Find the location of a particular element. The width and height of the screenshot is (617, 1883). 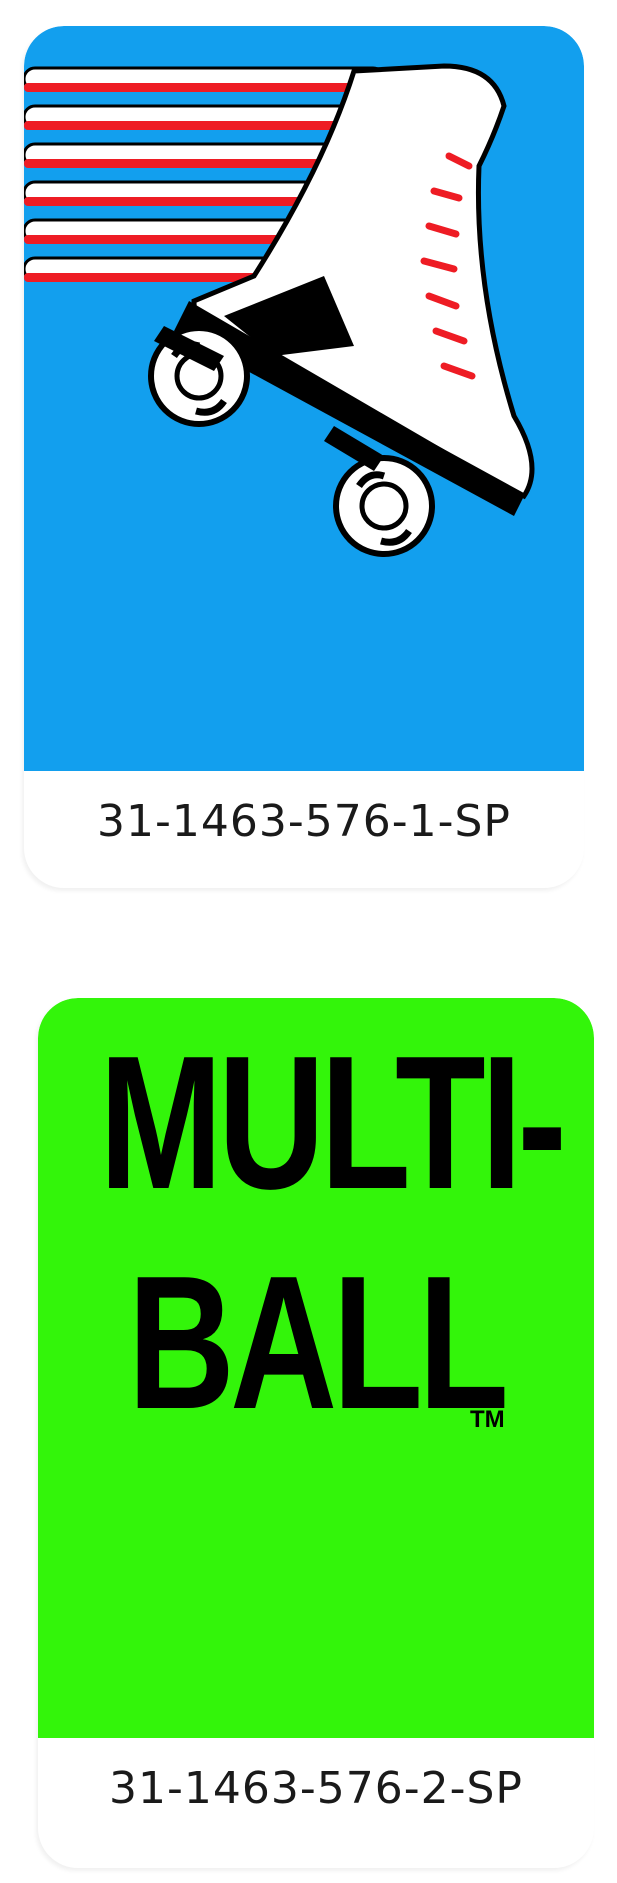

trademark-mark: TM is located at coordinates (487, 1419).